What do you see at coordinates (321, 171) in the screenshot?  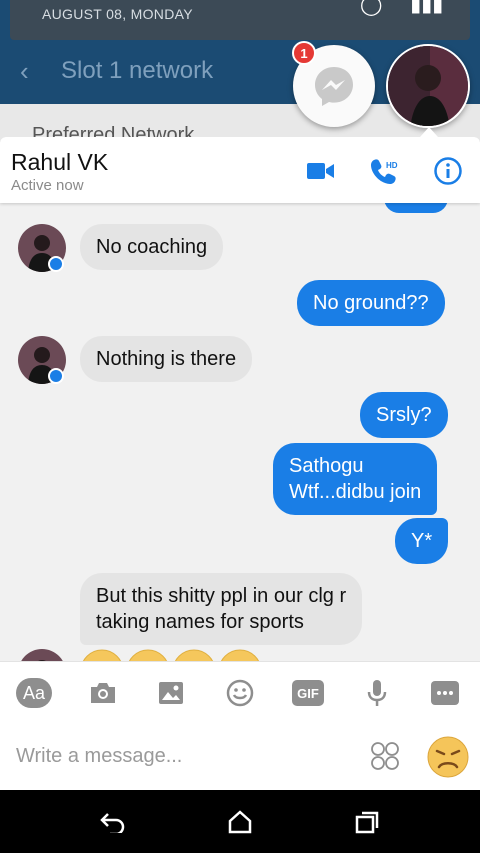 I see `video-call-icon` at bounding box center [321, 171].